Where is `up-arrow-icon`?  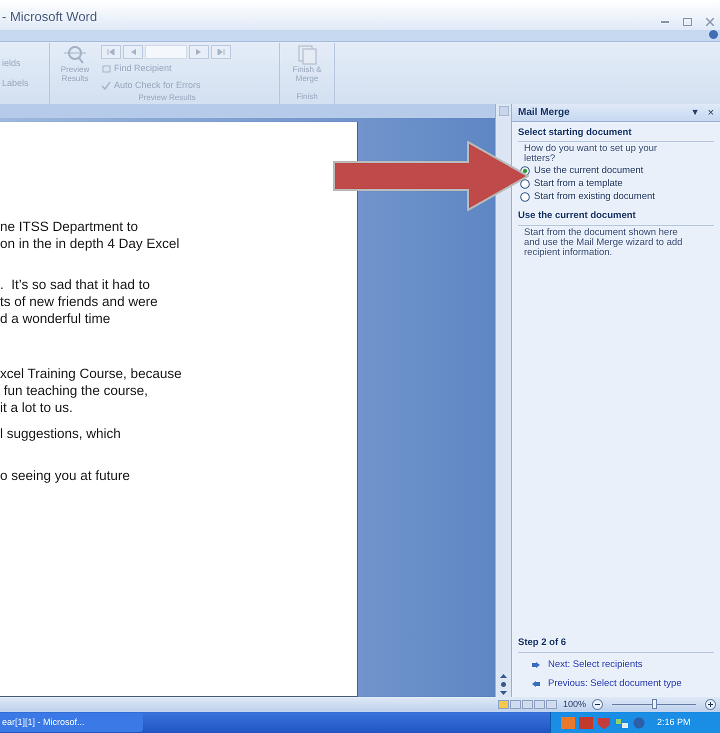
up-arrow-icon is located at coordinates (503, 676).